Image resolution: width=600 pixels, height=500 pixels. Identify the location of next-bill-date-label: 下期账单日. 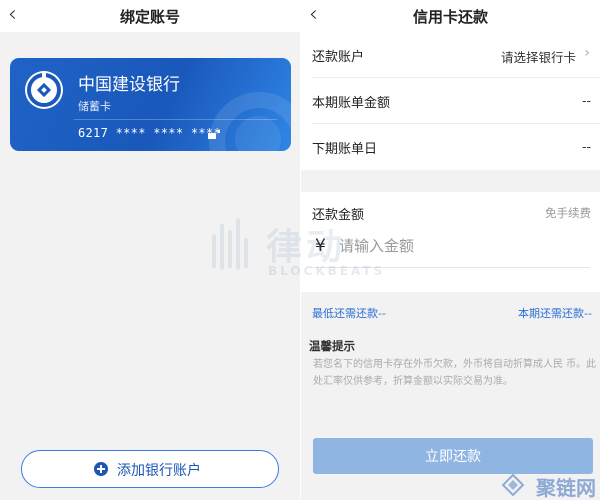
(345, 149).